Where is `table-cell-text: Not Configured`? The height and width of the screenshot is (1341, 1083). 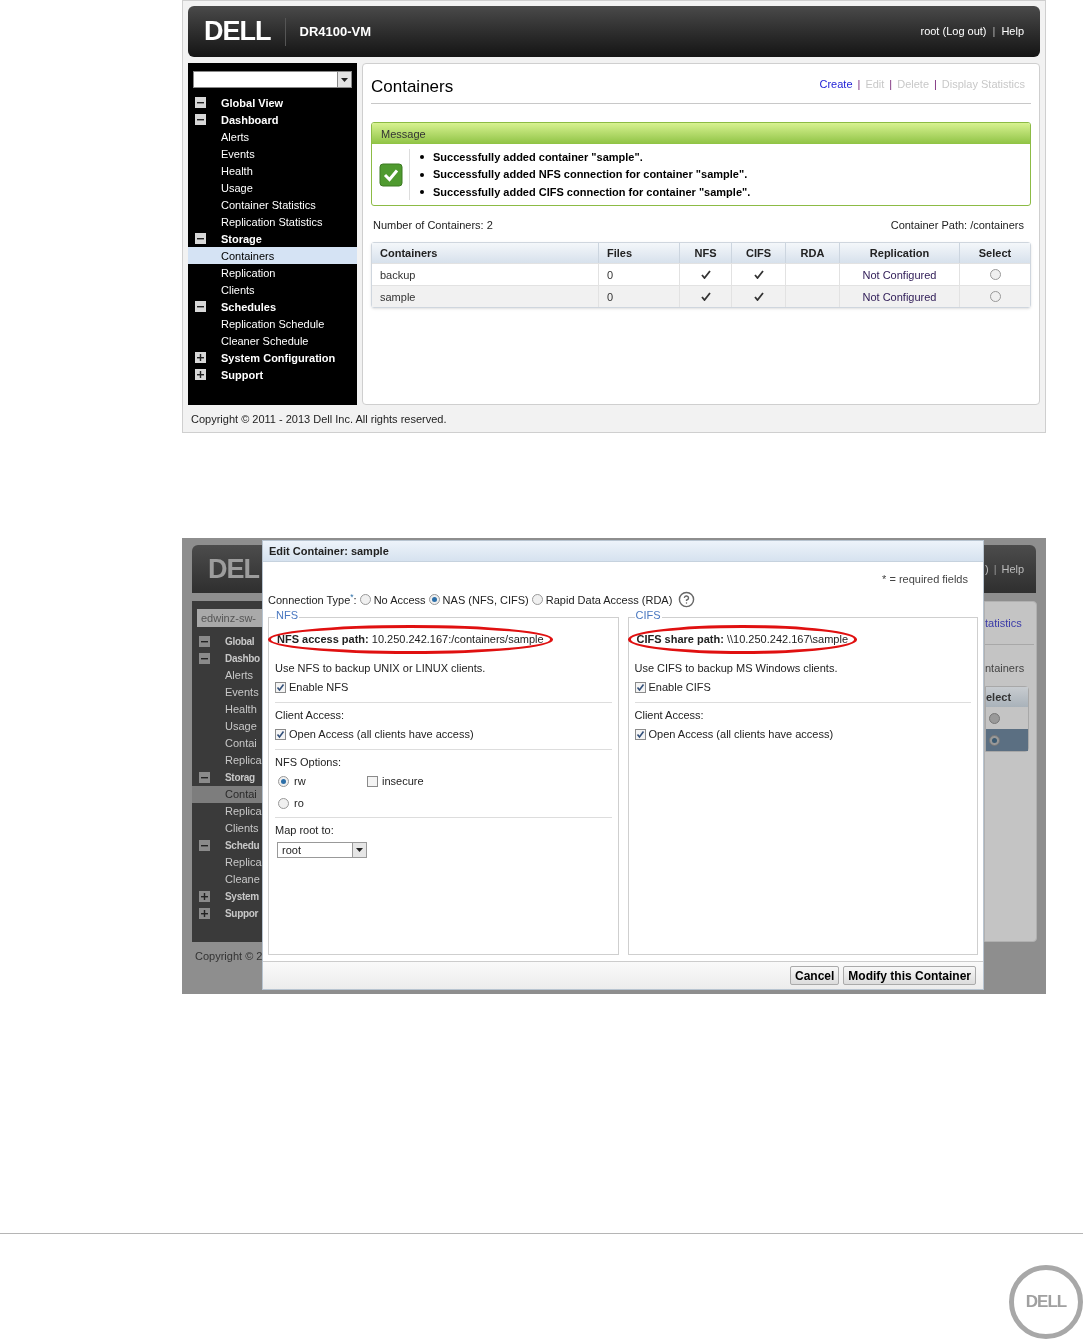
table-cell-text: Not Configured is located at coordinates (899, 275).